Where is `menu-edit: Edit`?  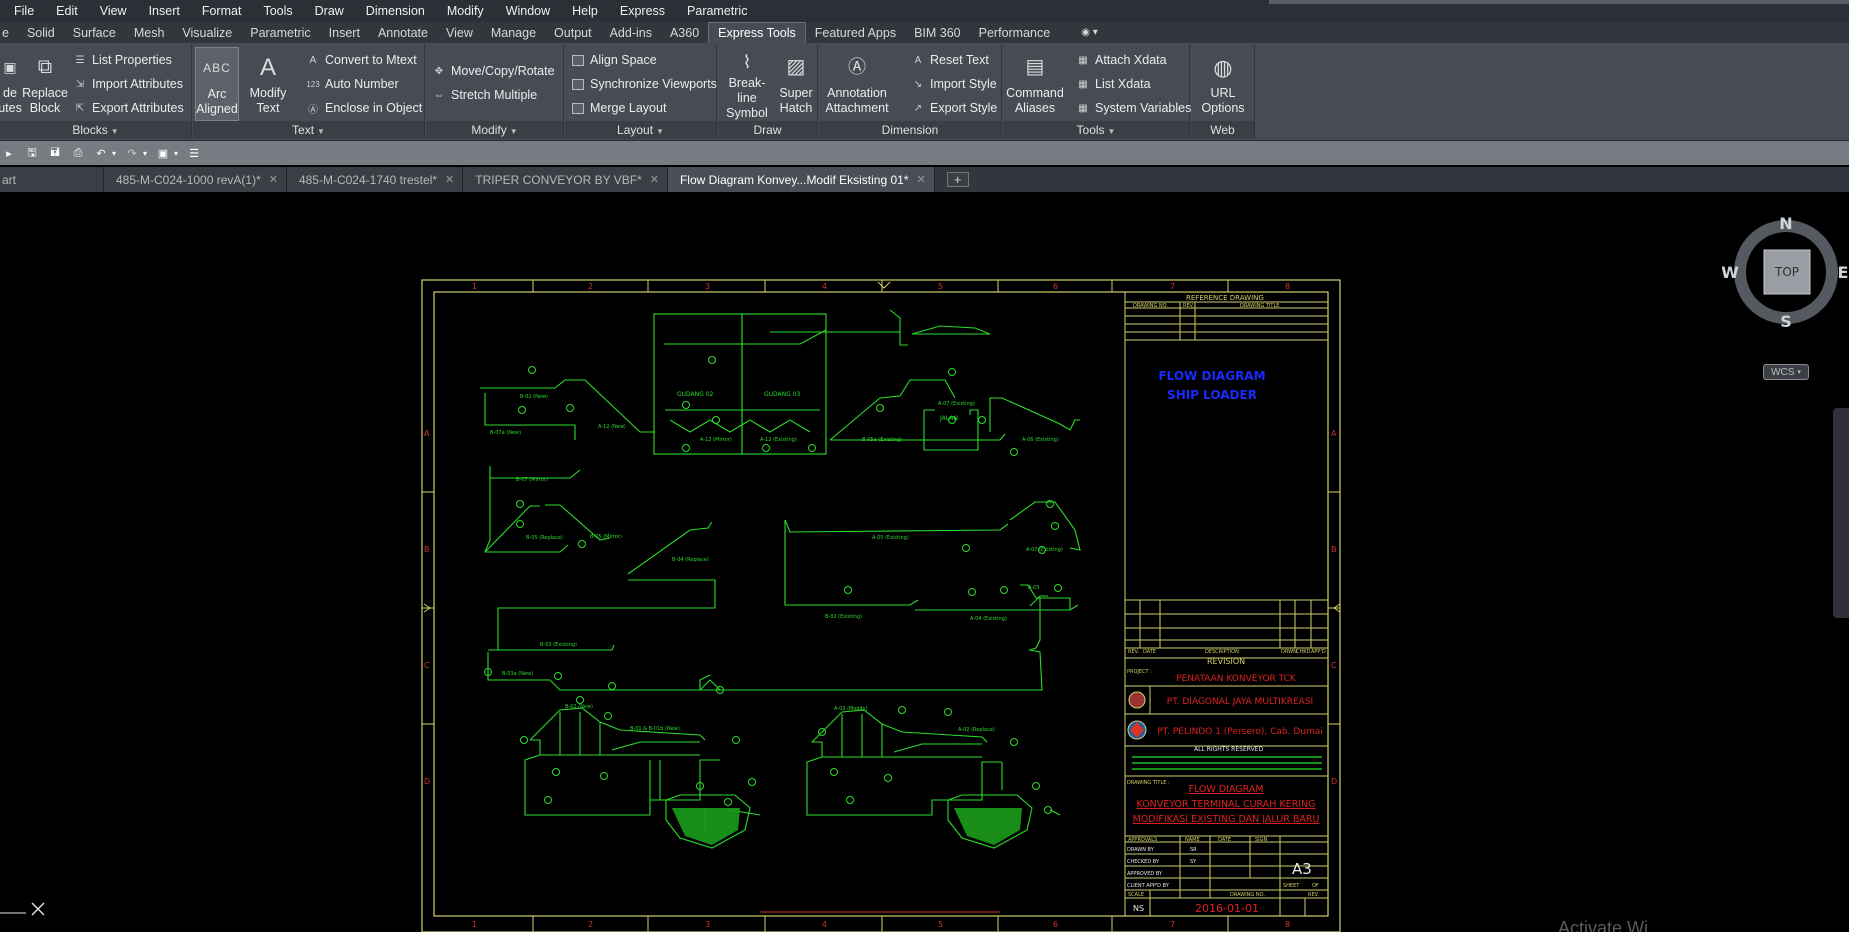
menu-edit: Edit is located at coordinates (67, 11).